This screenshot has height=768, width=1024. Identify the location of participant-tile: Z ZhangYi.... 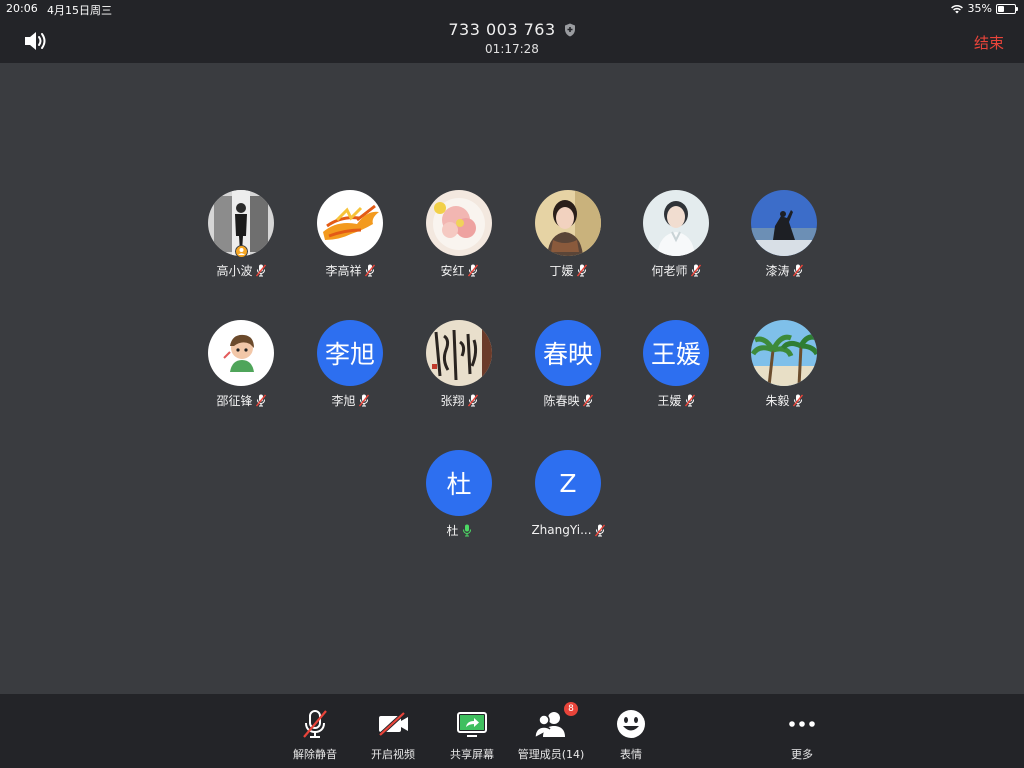
(568, 500).